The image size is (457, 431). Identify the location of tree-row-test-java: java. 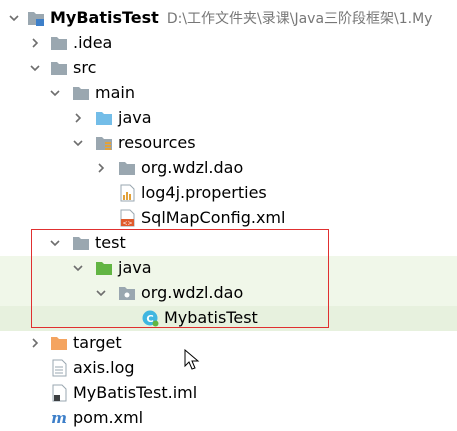
(228, 268).